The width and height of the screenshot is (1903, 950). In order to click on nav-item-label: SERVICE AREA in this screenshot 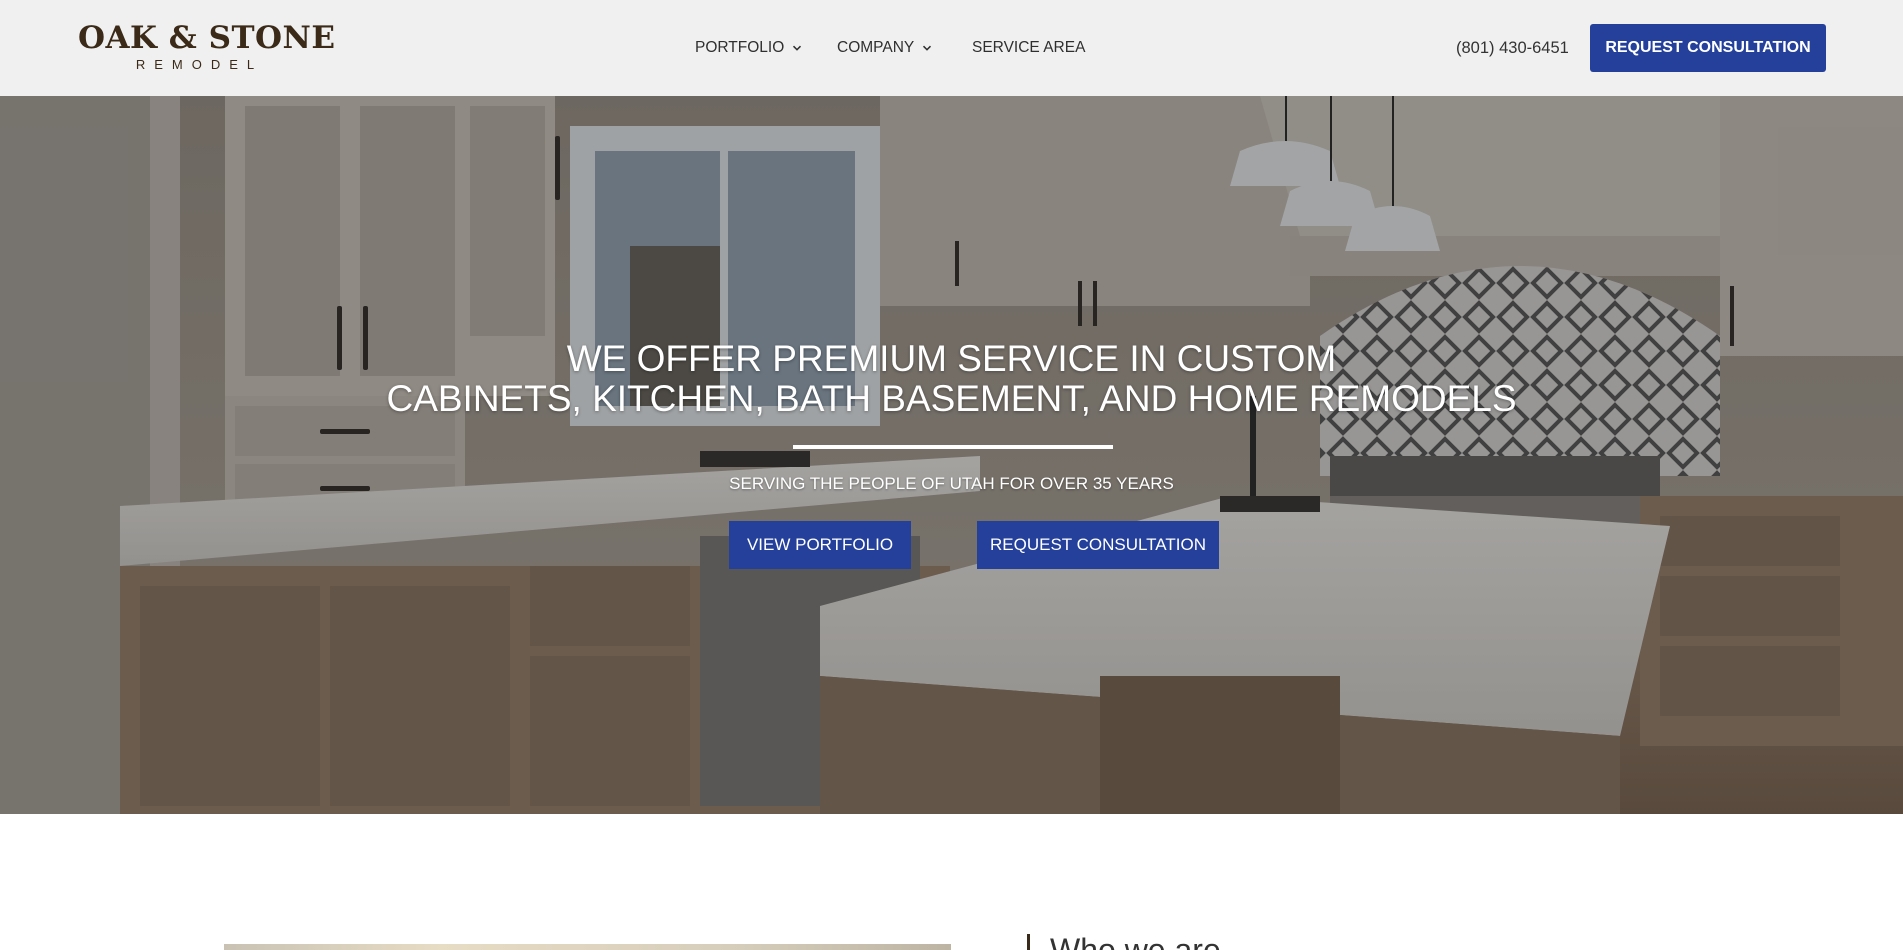, I will do `click(1029, 47)`.